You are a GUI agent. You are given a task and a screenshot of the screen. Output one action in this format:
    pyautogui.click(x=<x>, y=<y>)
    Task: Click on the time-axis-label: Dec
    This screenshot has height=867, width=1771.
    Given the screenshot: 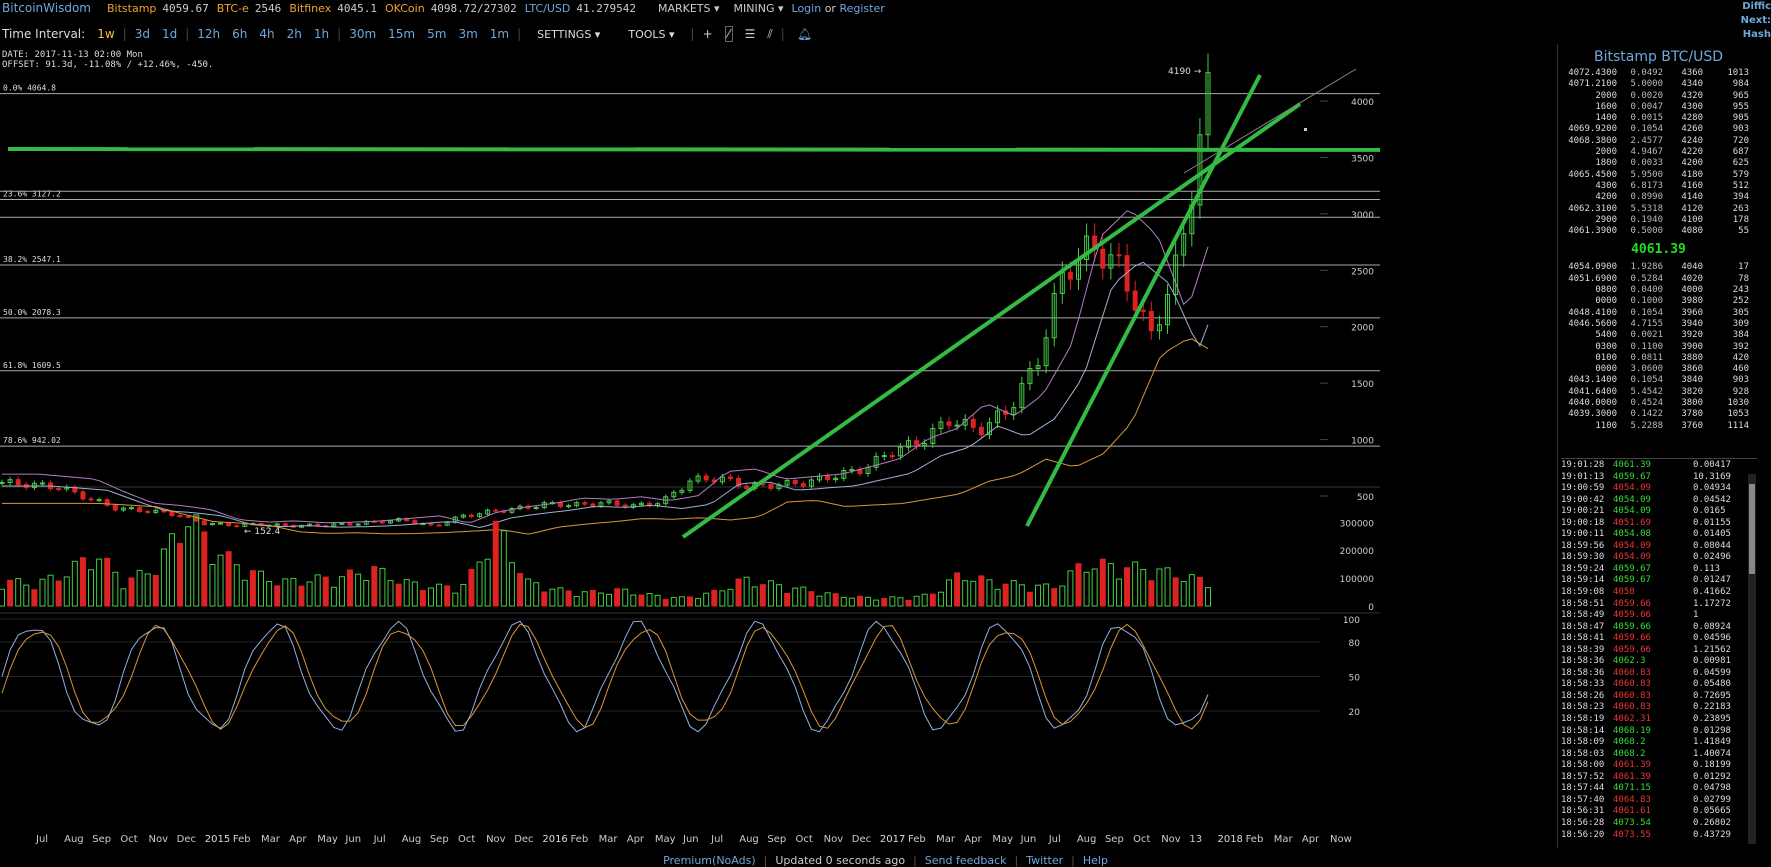 What is the action you would take?
    pyautogui.click(x=861, y=839)
    